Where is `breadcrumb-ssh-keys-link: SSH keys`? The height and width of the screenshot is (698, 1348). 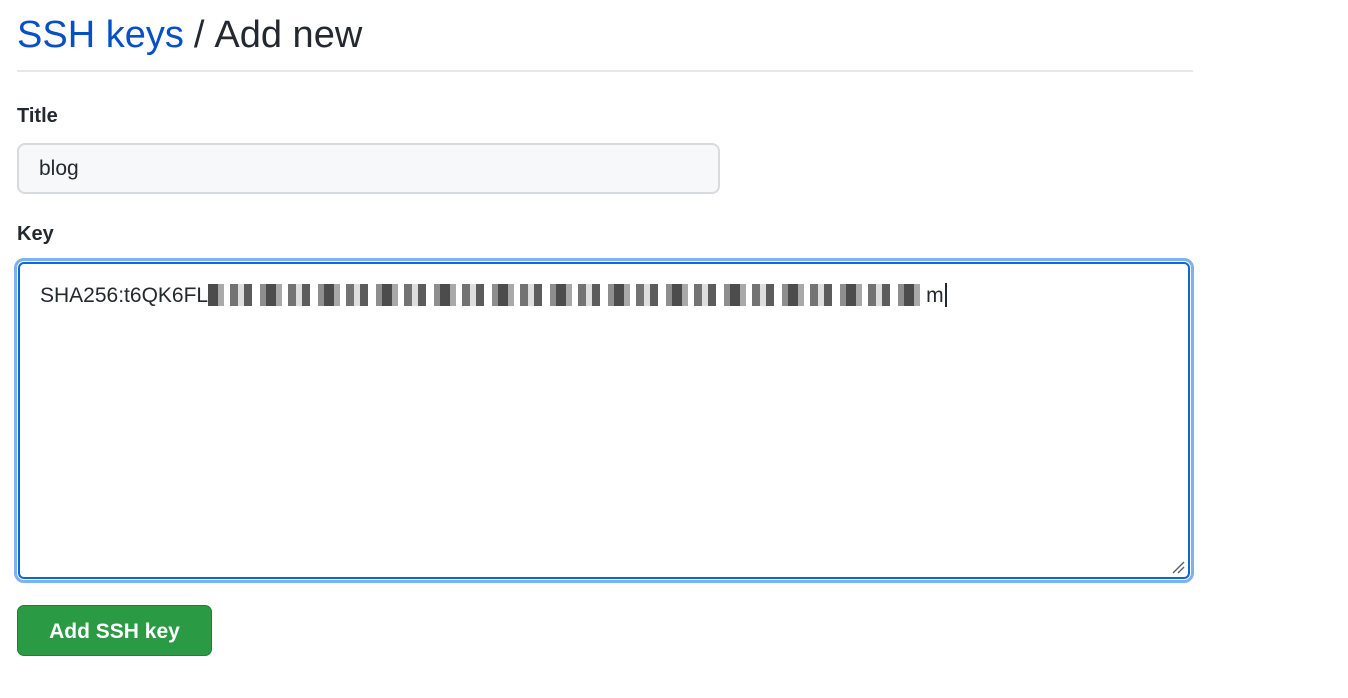 breadcrumb-ssh-keys-link: SSH keys is located at coordinates (100, 35).